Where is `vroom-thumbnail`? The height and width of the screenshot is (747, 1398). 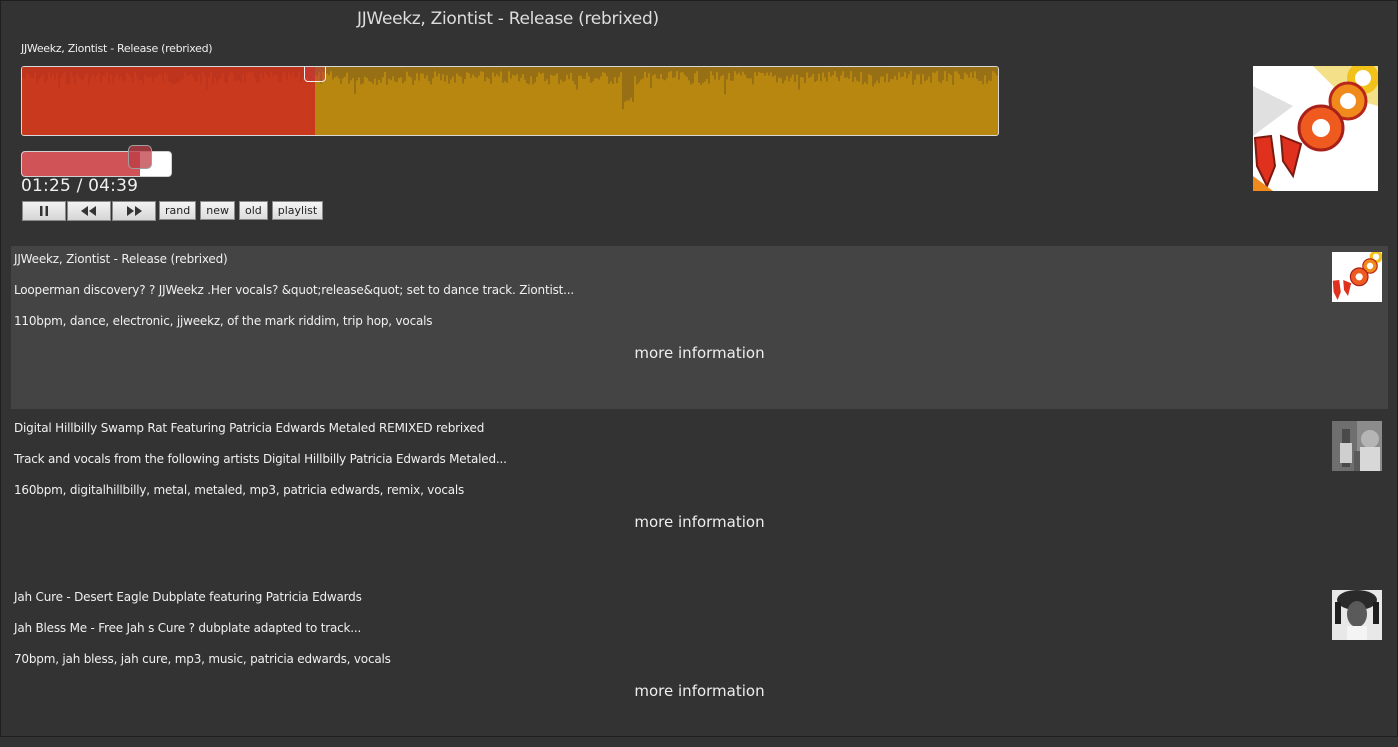 vroom-thumbnail is located at coordinates (1357, 277).